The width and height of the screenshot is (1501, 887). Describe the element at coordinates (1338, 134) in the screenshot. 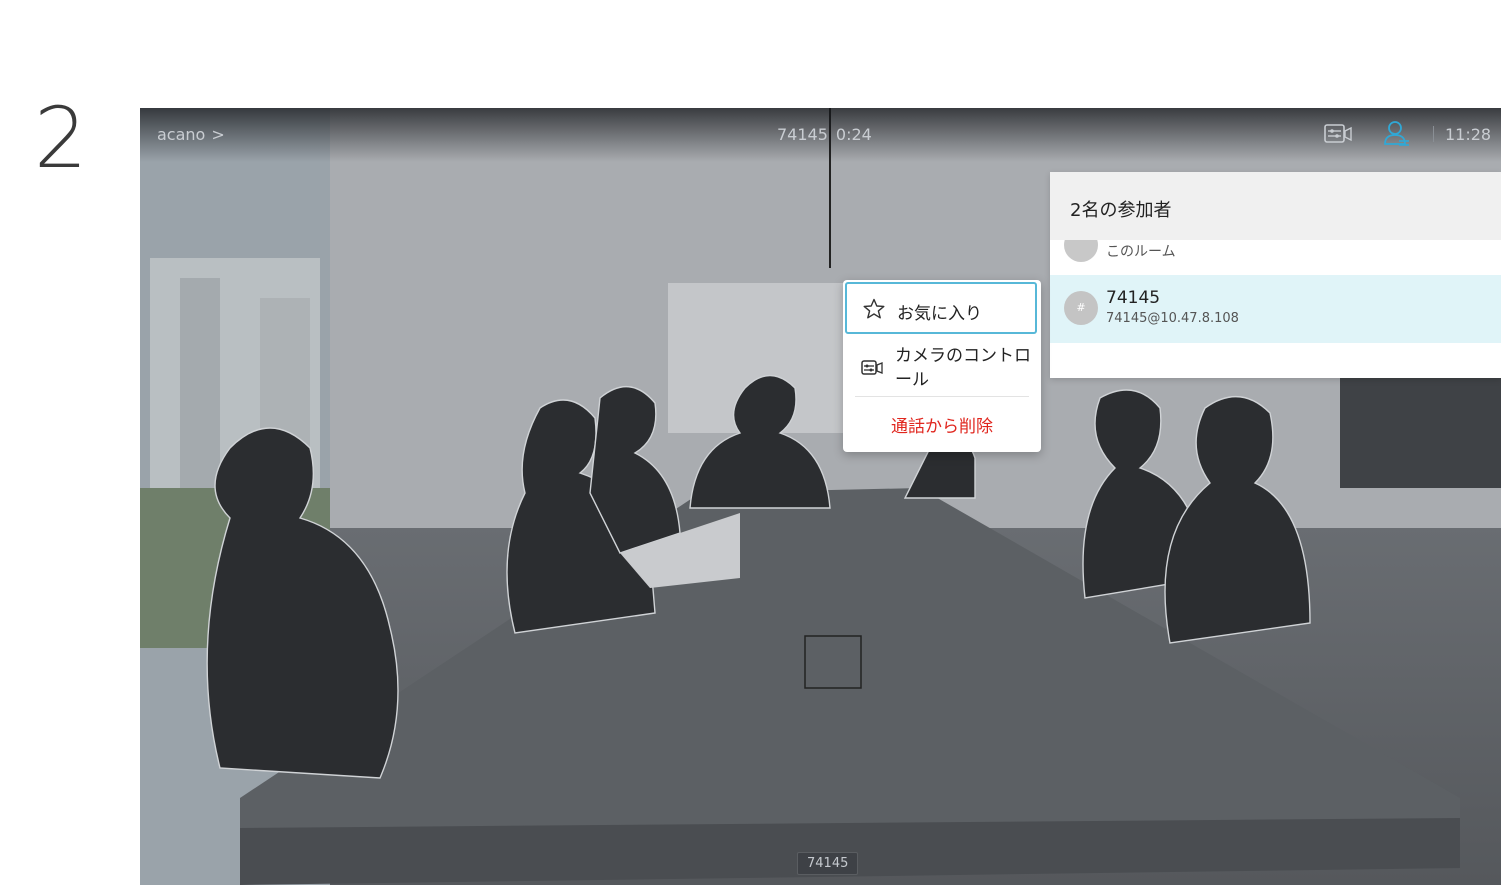

I see `selfview-camera-icon` at that location.